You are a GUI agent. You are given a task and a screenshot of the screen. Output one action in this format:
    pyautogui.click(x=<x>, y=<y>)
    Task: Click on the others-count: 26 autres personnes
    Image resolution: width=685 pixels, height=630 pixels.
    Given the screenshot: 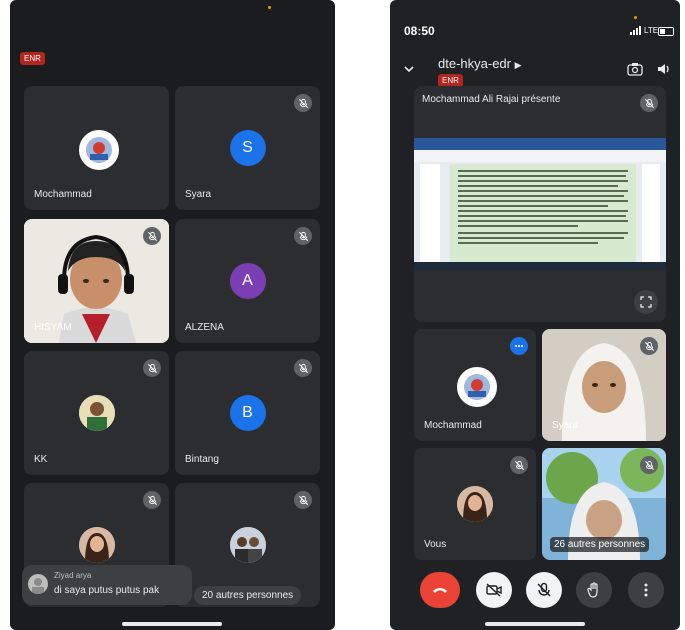 What is the action you would take?
    pyautogui.click(x=600, y=544)
    